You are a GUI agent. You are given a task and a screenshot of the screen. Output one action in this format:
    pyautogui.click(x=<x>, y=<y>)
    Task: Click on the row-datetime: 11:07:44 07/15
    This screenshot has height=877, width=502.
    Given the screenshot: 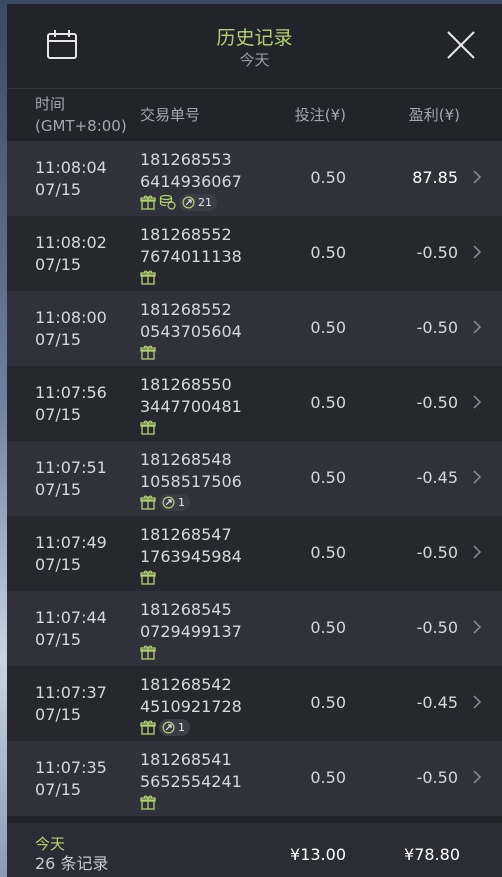 What is the action you would take?
    pyautogui.click(x=71, y=629)
    